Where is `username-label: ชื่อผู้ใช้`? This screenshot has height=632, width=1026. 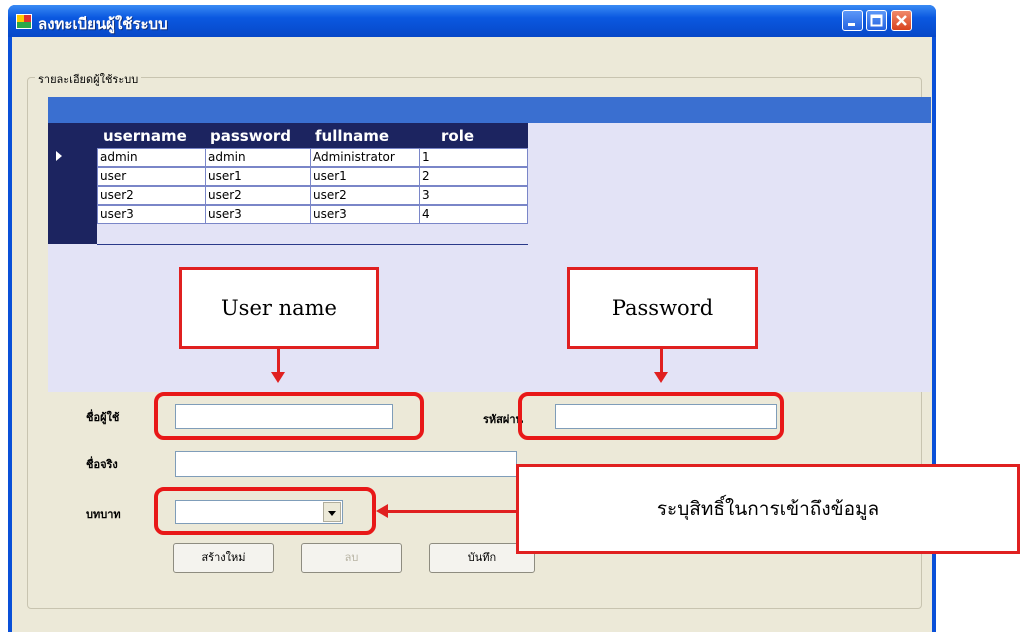 username-label: ชื่อผู้ใช้ is located at coordinates (103, 417).